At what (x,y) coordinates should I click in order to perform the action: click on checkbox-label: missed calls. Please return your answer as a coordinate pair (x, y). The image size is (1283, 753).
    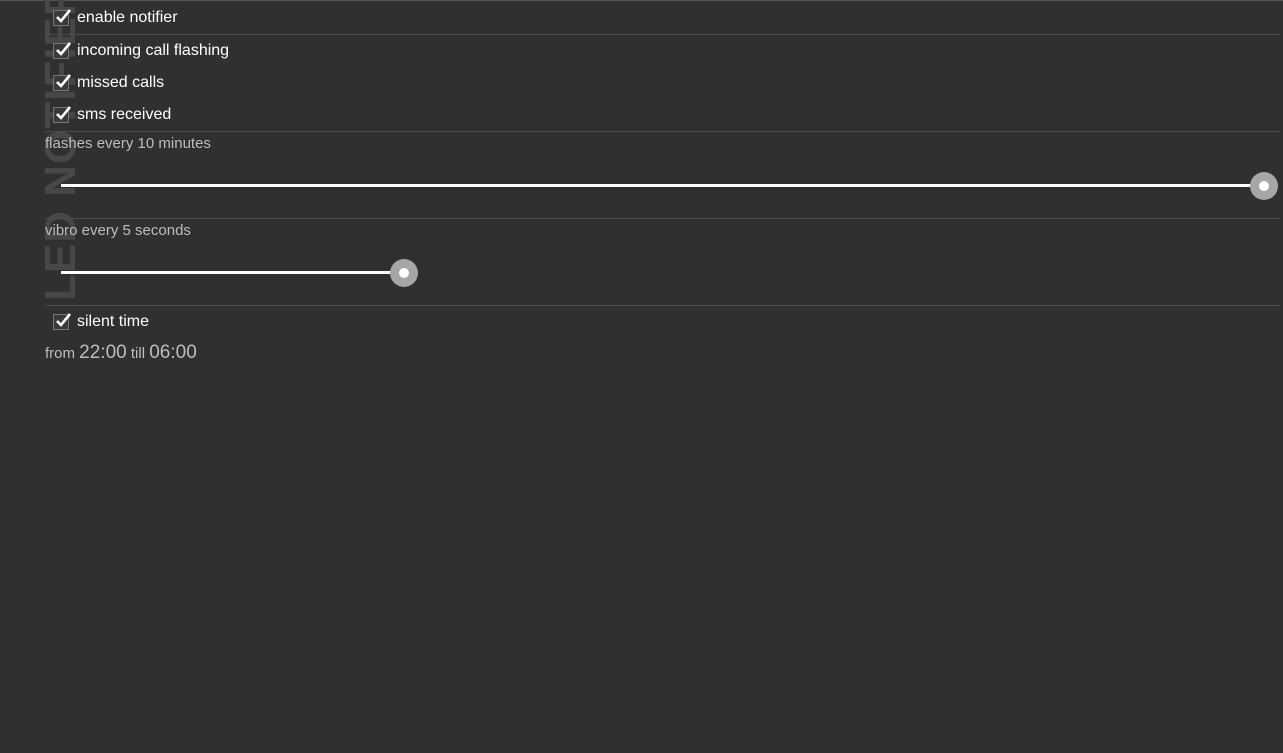
    Looking at the image, I should click on (121, 82).